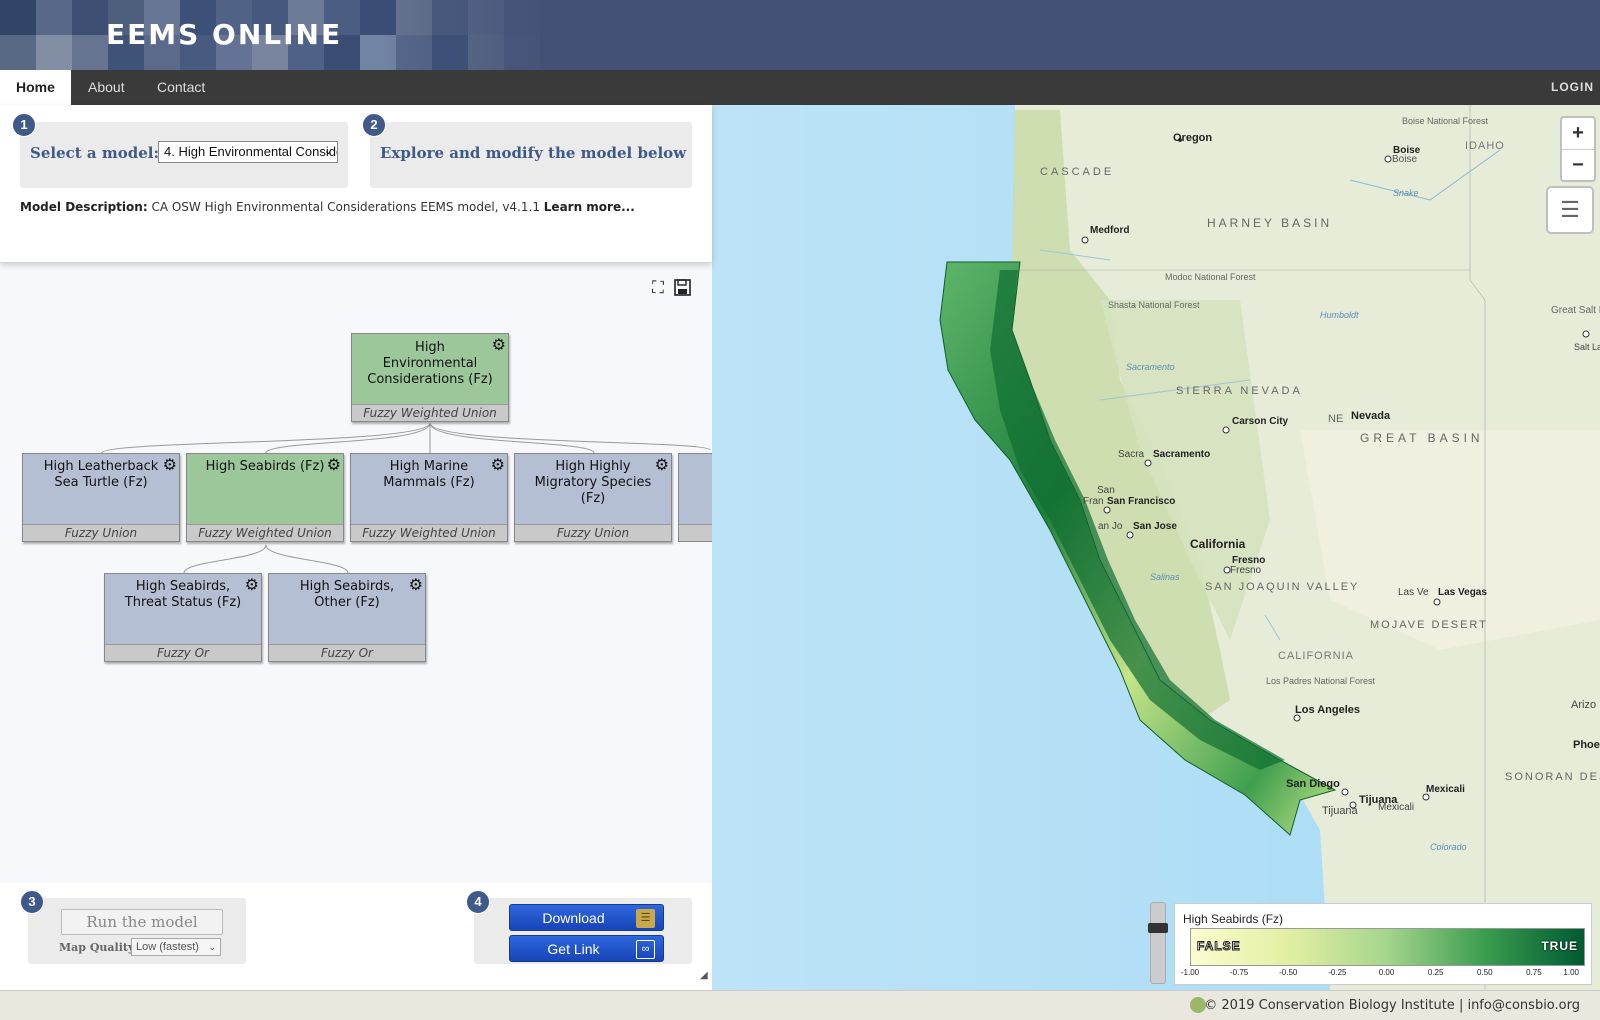  What do you see at coordinates (1110, 526) in the screenshot?
I see `map-label: an Jo` at bounding box center [1110, 526].